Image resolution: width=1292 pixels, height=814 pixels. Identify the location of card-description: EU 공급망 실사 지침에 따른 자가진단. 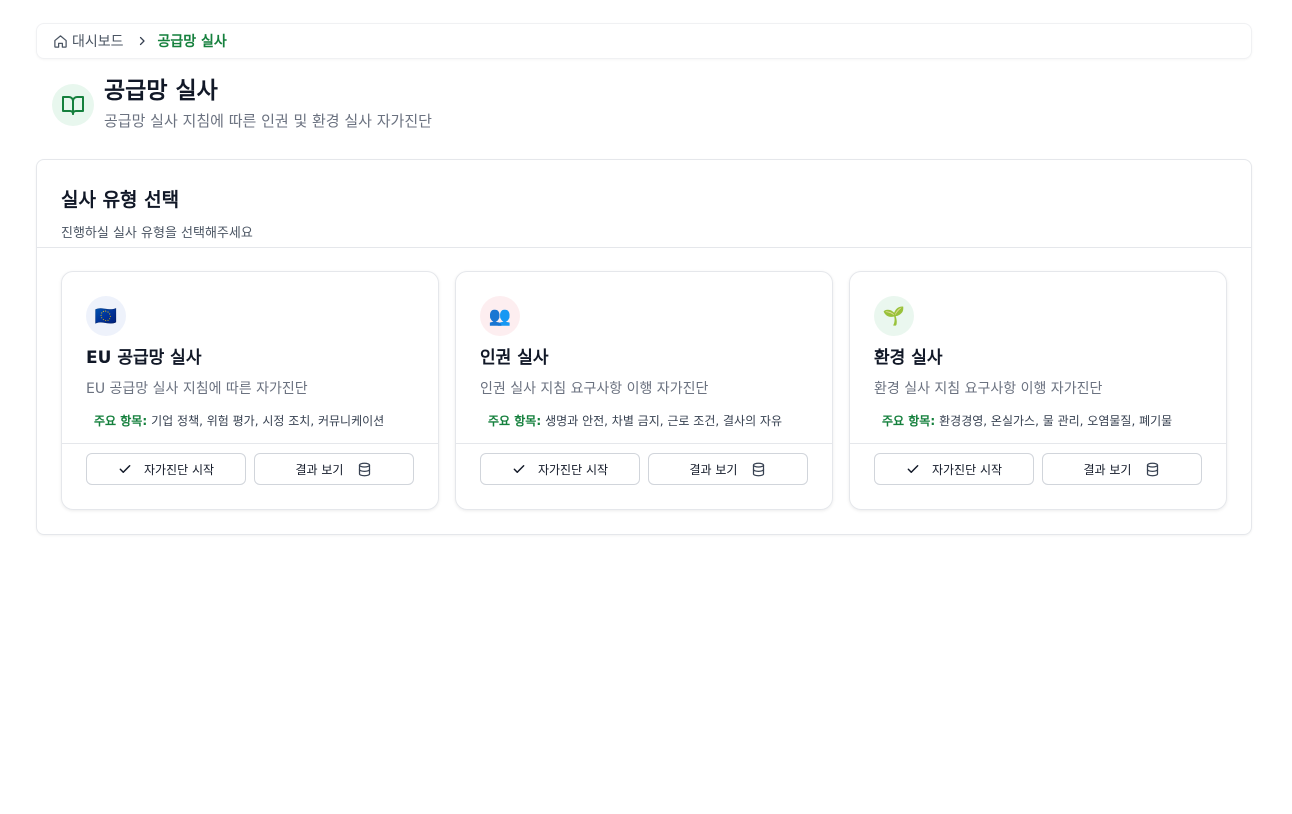
(197, 389).